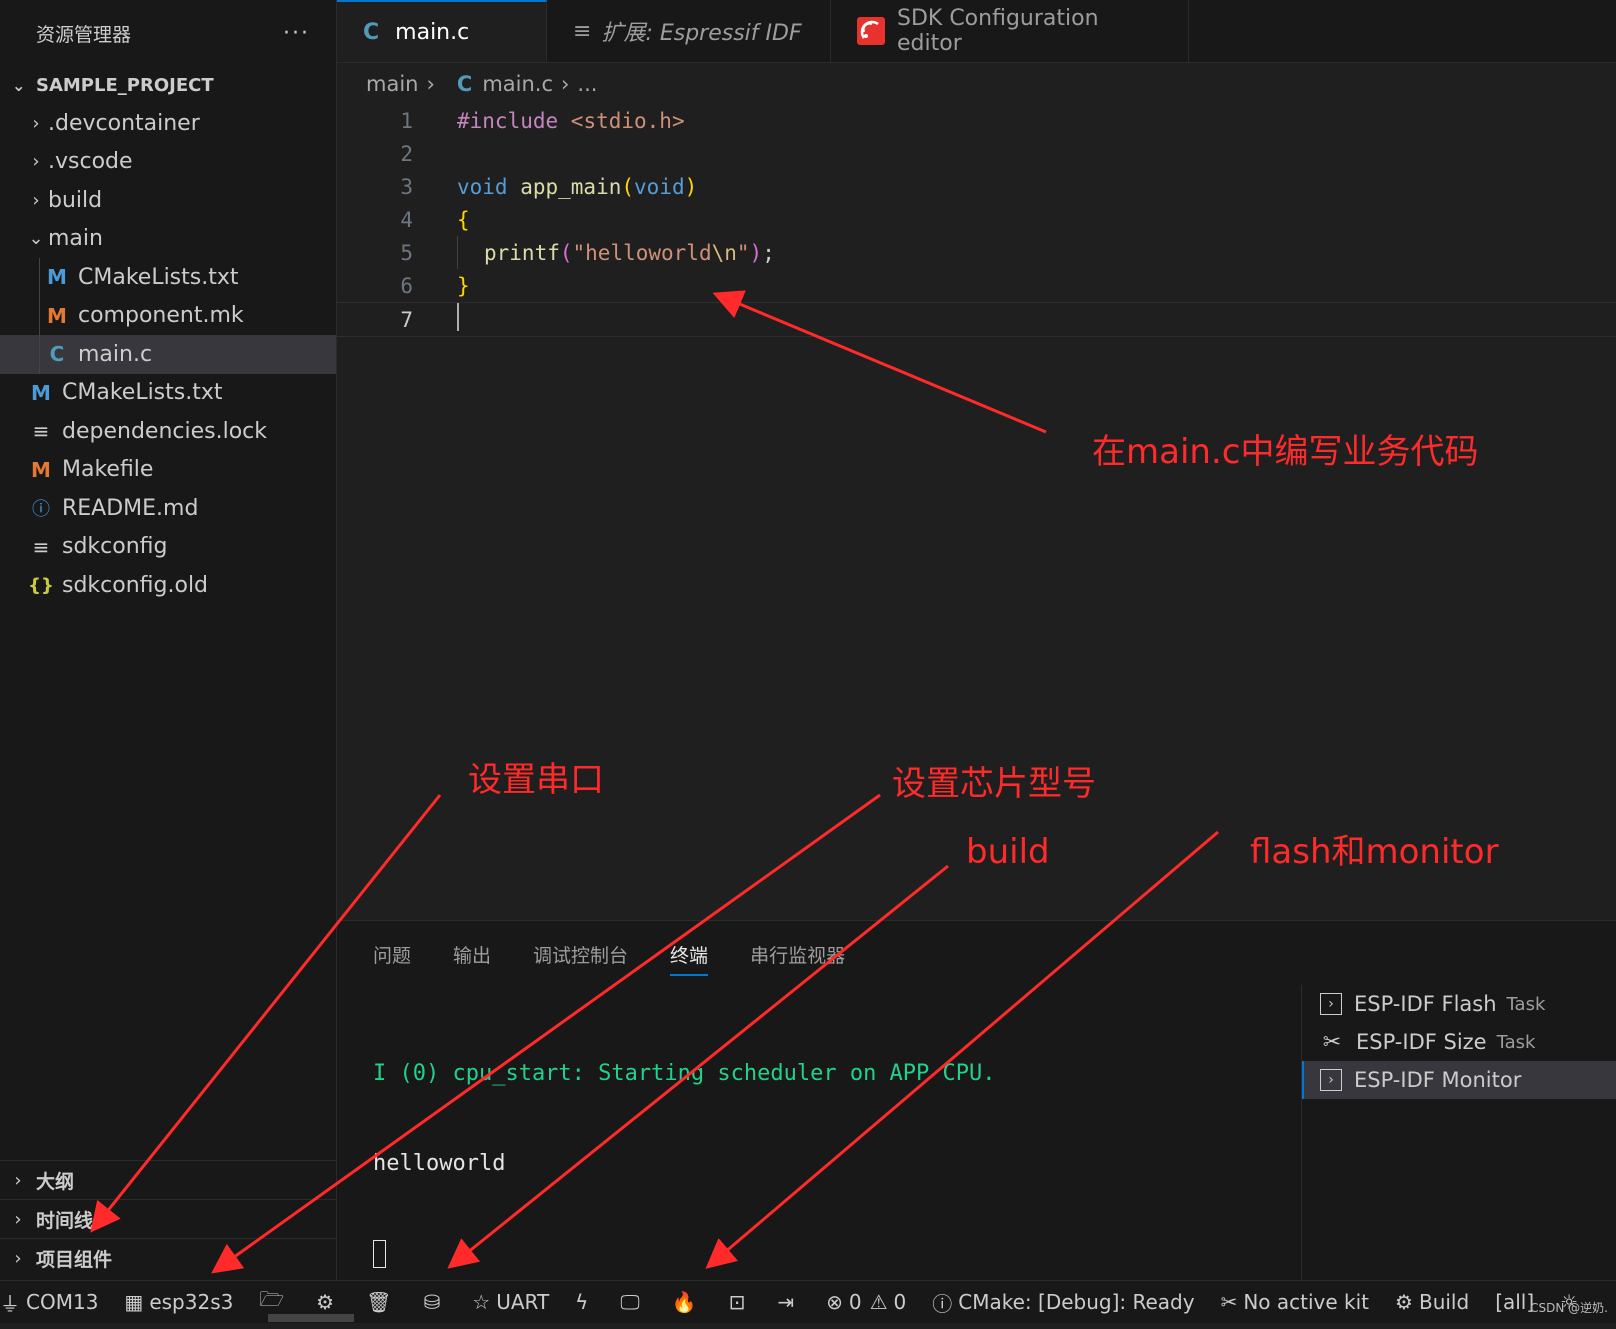 This screenshot has height=1329, width=1616. Describe the element at coordinates (168, 33) in the screenshot. I see `explorer-header: 资源管理器 ···` at that location.